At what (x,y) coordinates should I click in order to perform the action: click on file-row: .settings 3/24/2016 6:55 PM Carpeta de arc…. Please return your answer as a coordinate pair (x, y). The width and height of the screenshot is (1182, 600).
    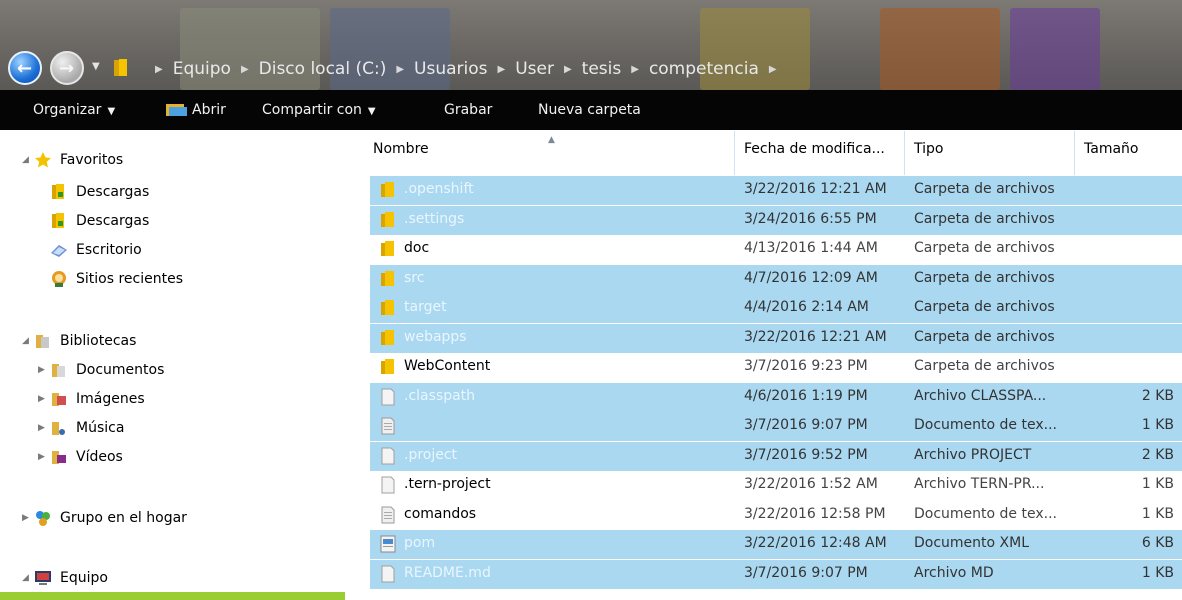
    Looking at the image, I should click on (776, 220).